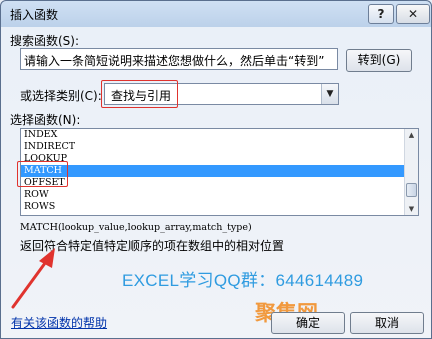  I want to click on qq-group-watermark: EXCEL学习QQ群：644614489, so click(243, 280).